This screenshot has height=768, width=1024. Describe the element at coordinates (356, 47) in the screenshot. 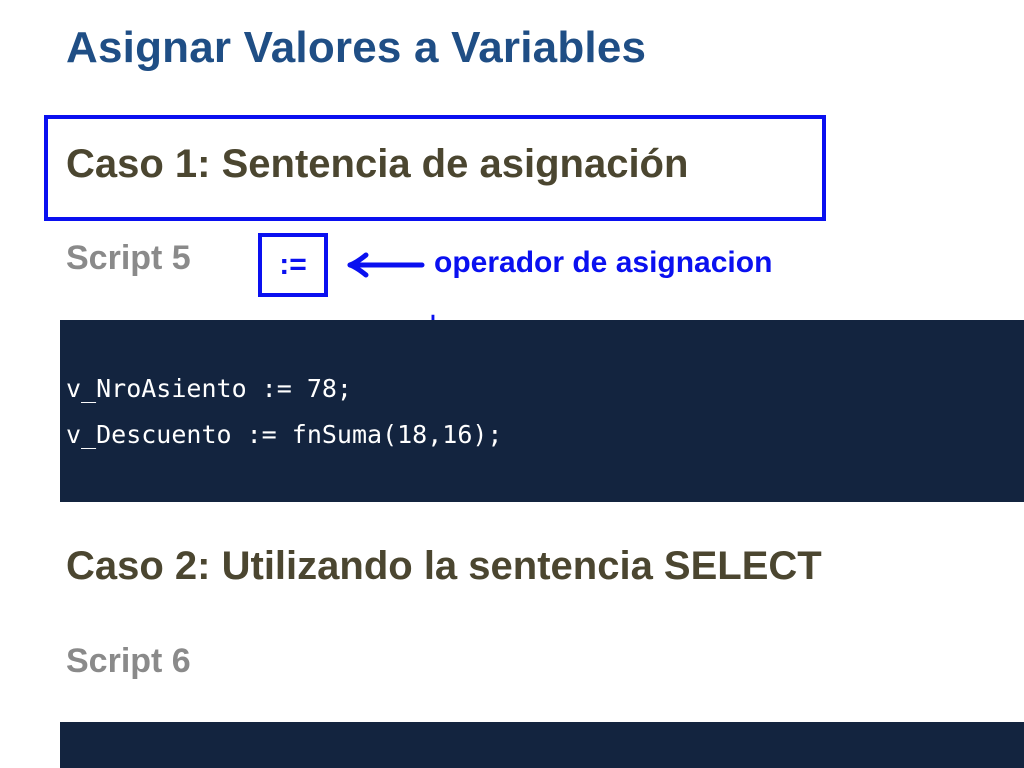

I see `page-title: Asignar Valores a Variables` at that location.